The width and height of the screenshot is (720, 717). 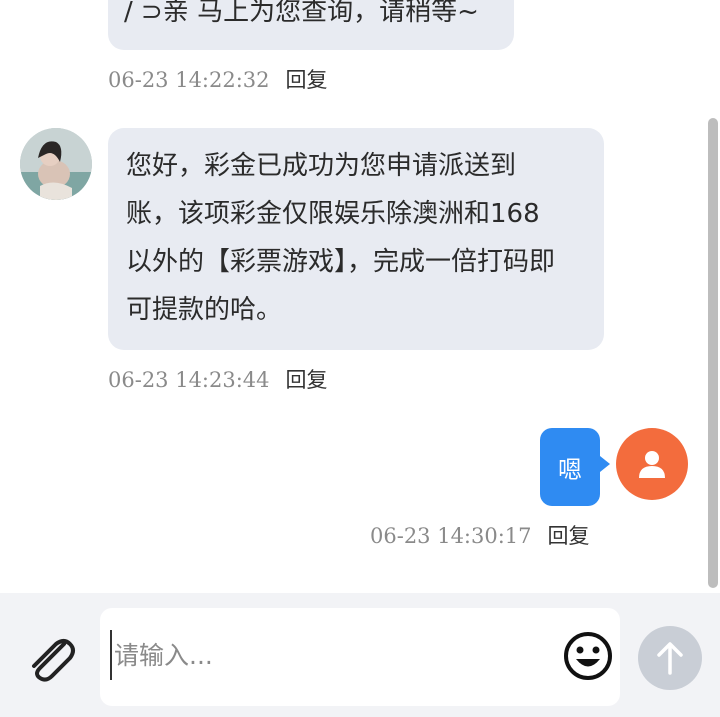 What do you see at coordinates (301, 13) in the screenshot?
I see `message-text: / ⊃亲 马上为您查询，请稍等~` at bounding box center [301, 13].